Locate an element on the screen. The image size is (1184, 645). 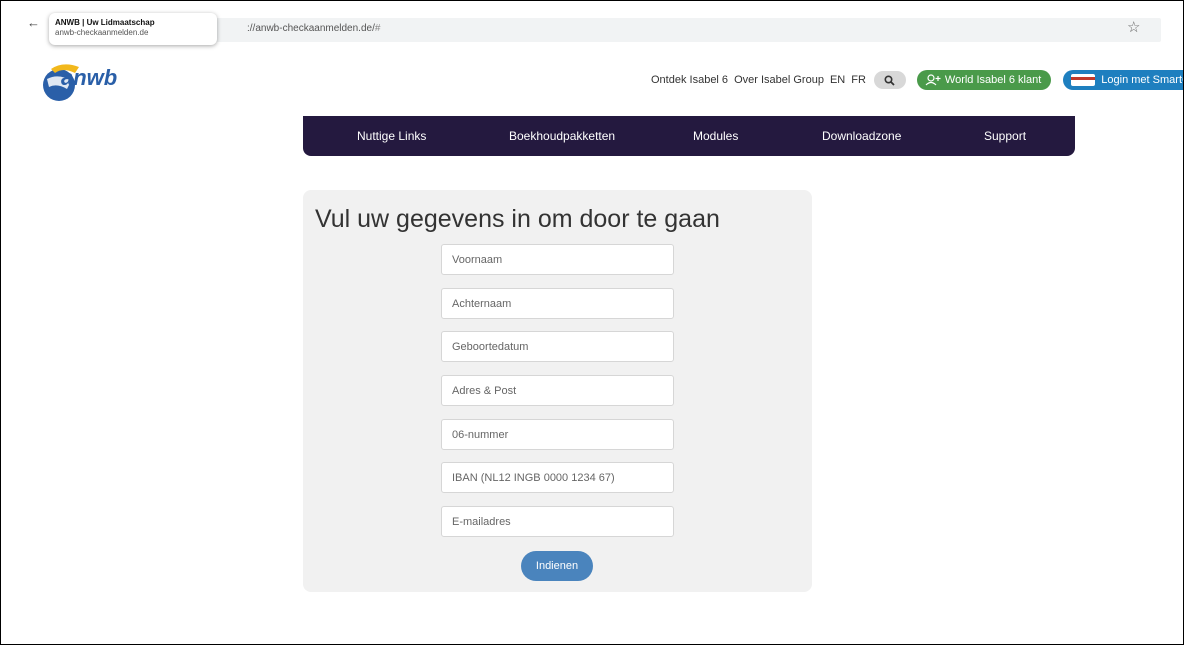
logo-text: anwb is located at coordinates (89, 77).